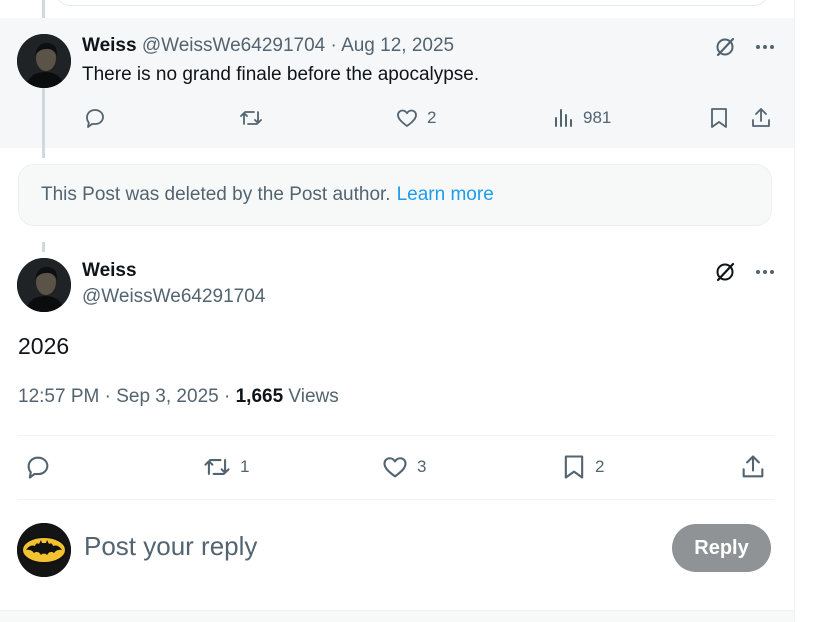 This screenshot has height=622, width=830. What do you see at coordinates (564, 118) in the screenshot?
I see `views-icon` at bounding box center [564, 118].